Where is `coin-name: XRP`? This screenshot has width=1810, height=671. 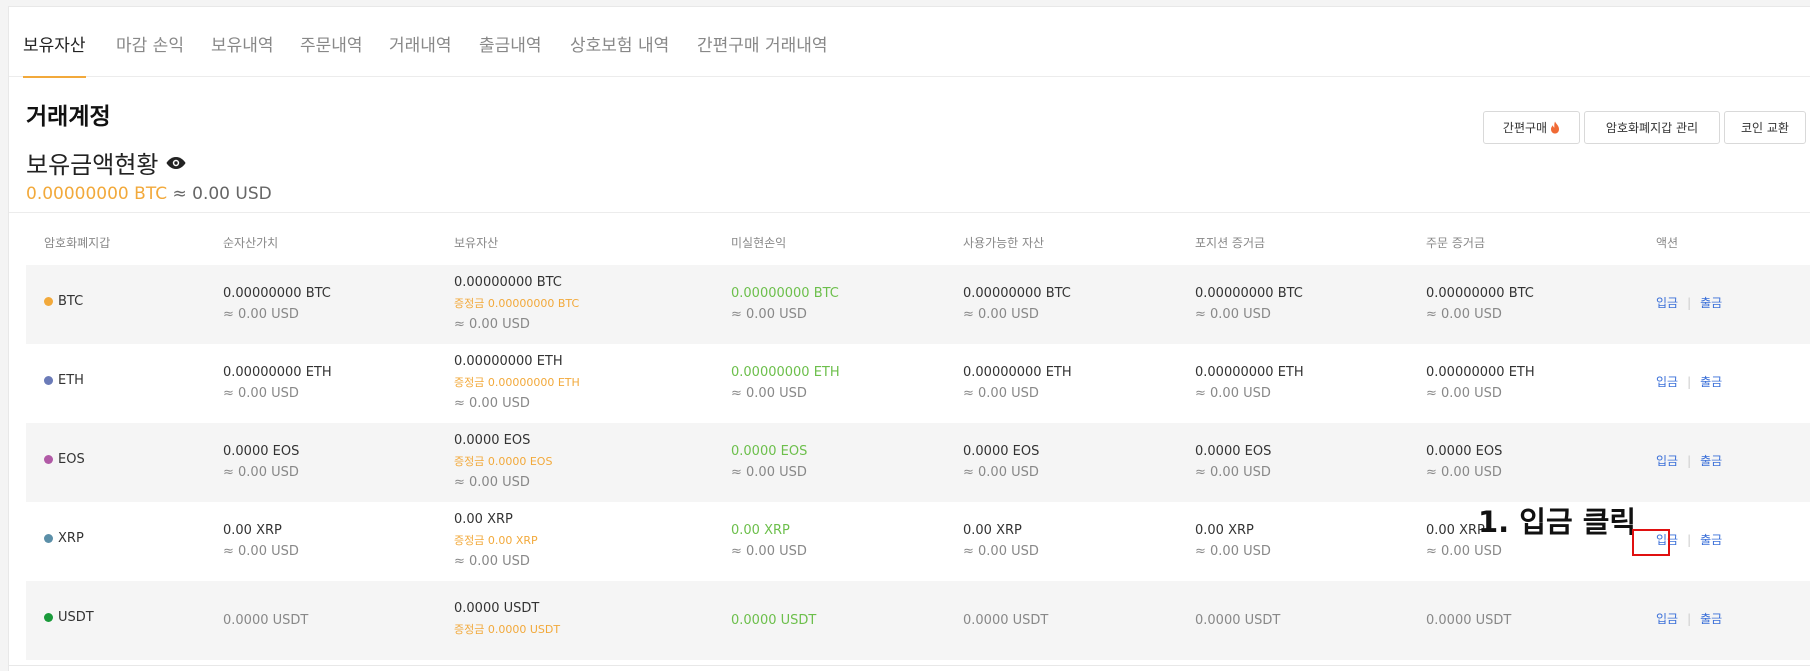
coin-name: XRP is located at coordinates (71, 538).